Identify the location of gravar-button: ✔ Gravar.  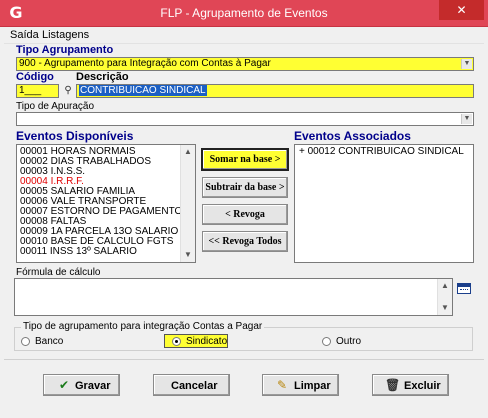
(81, 385).